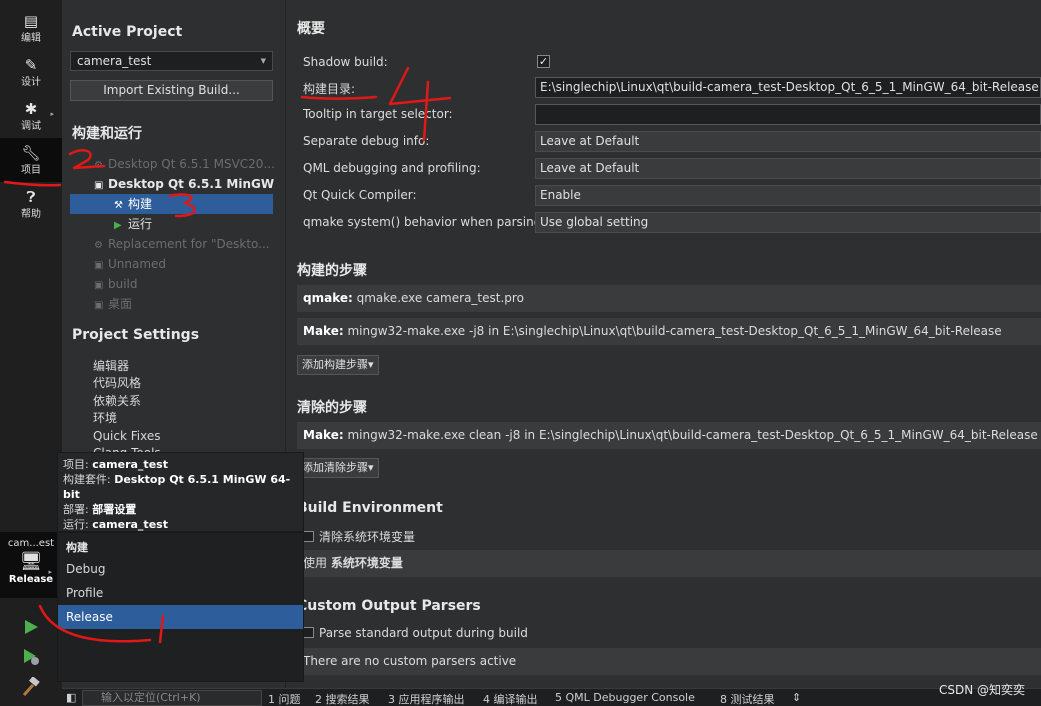 The height and width of the screenshot is (706, 1041). I want to click on run-button, so click(31, 627).